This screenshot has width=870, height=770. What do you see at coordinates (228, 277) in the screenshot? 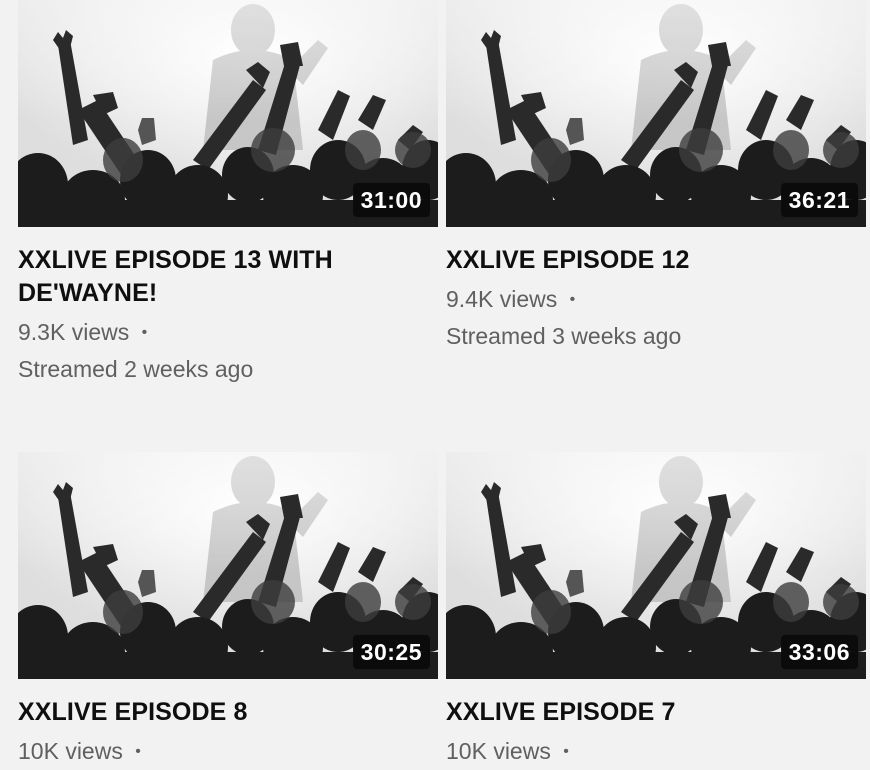
I see `video-title: XXLIVE EPISODE 13 WITH DE'WAYNE!` at bounding box center [228, 277].